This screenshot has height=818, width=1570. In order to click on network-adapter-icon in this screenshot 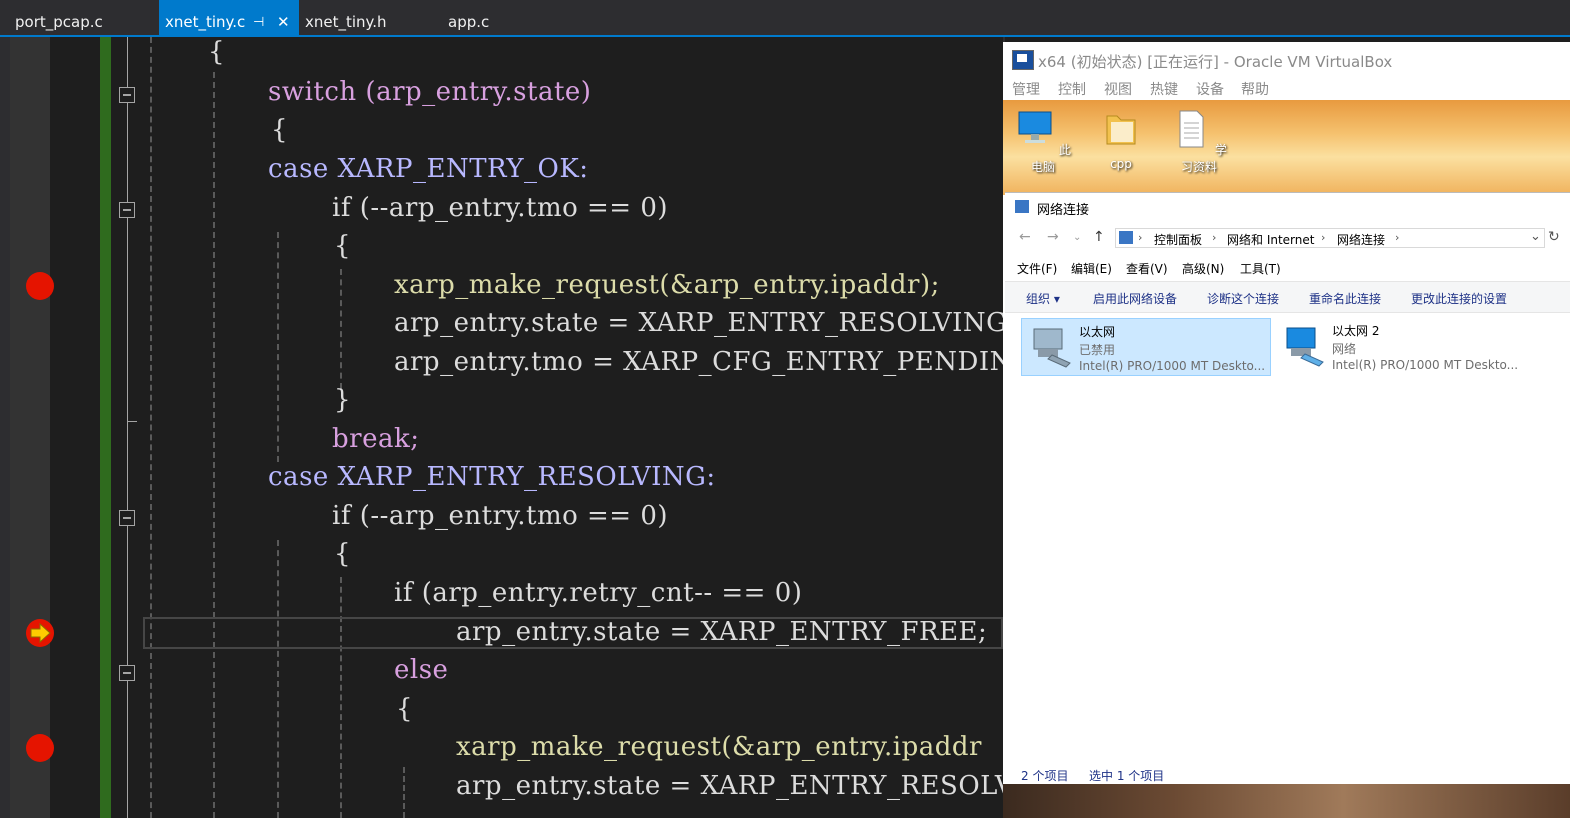, I will do `click(1052, 348)`.